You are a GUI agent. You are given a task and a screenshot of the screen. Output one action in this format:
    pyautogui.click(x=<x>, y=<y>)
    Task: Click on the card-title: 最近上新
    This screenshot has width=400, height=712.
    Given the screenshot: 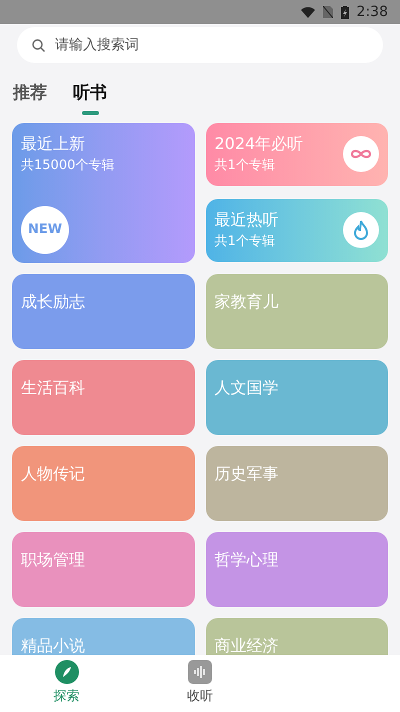 What is the action you would take?
    pyautogui.click(x=53, y=143)
    